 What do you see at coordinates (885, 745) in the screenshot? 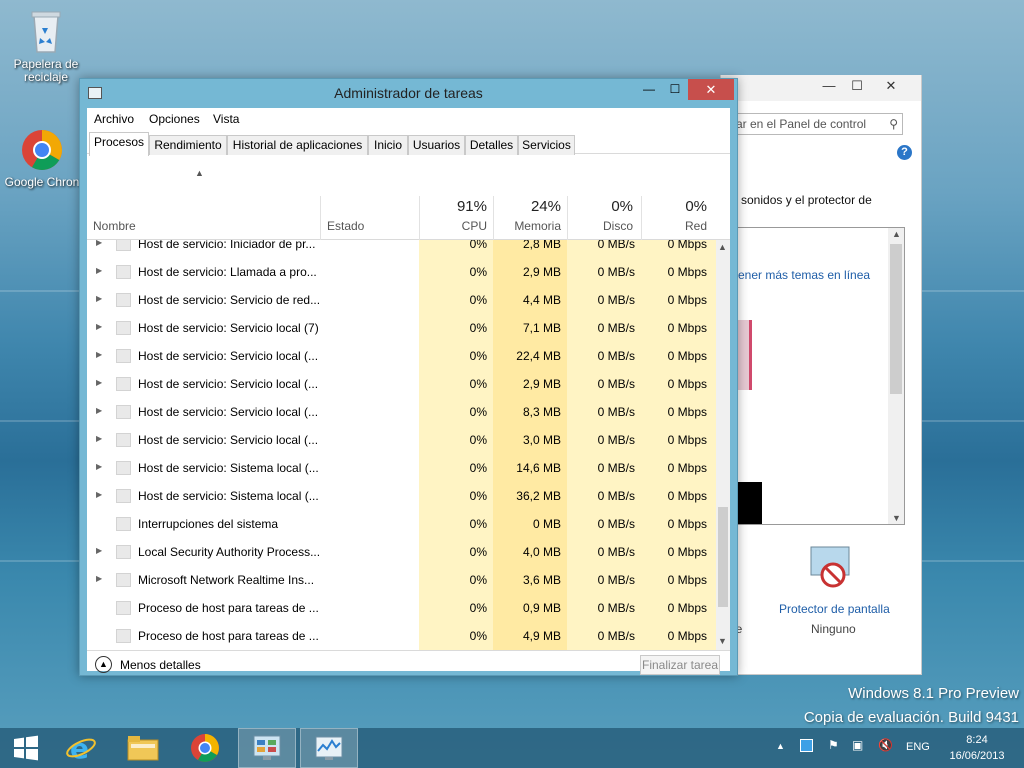
I see `volume-muted-icon: 🔇` at bounding box center [885, 745].